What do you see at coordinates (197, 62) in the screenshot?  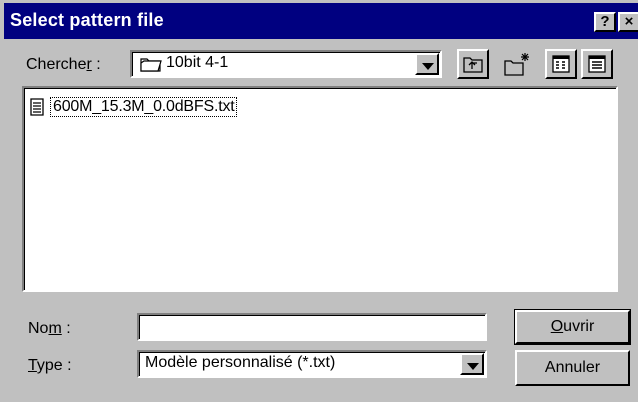 I see `look-in-folder-name: 10bit 4-1` at bounding box center [197, 62].